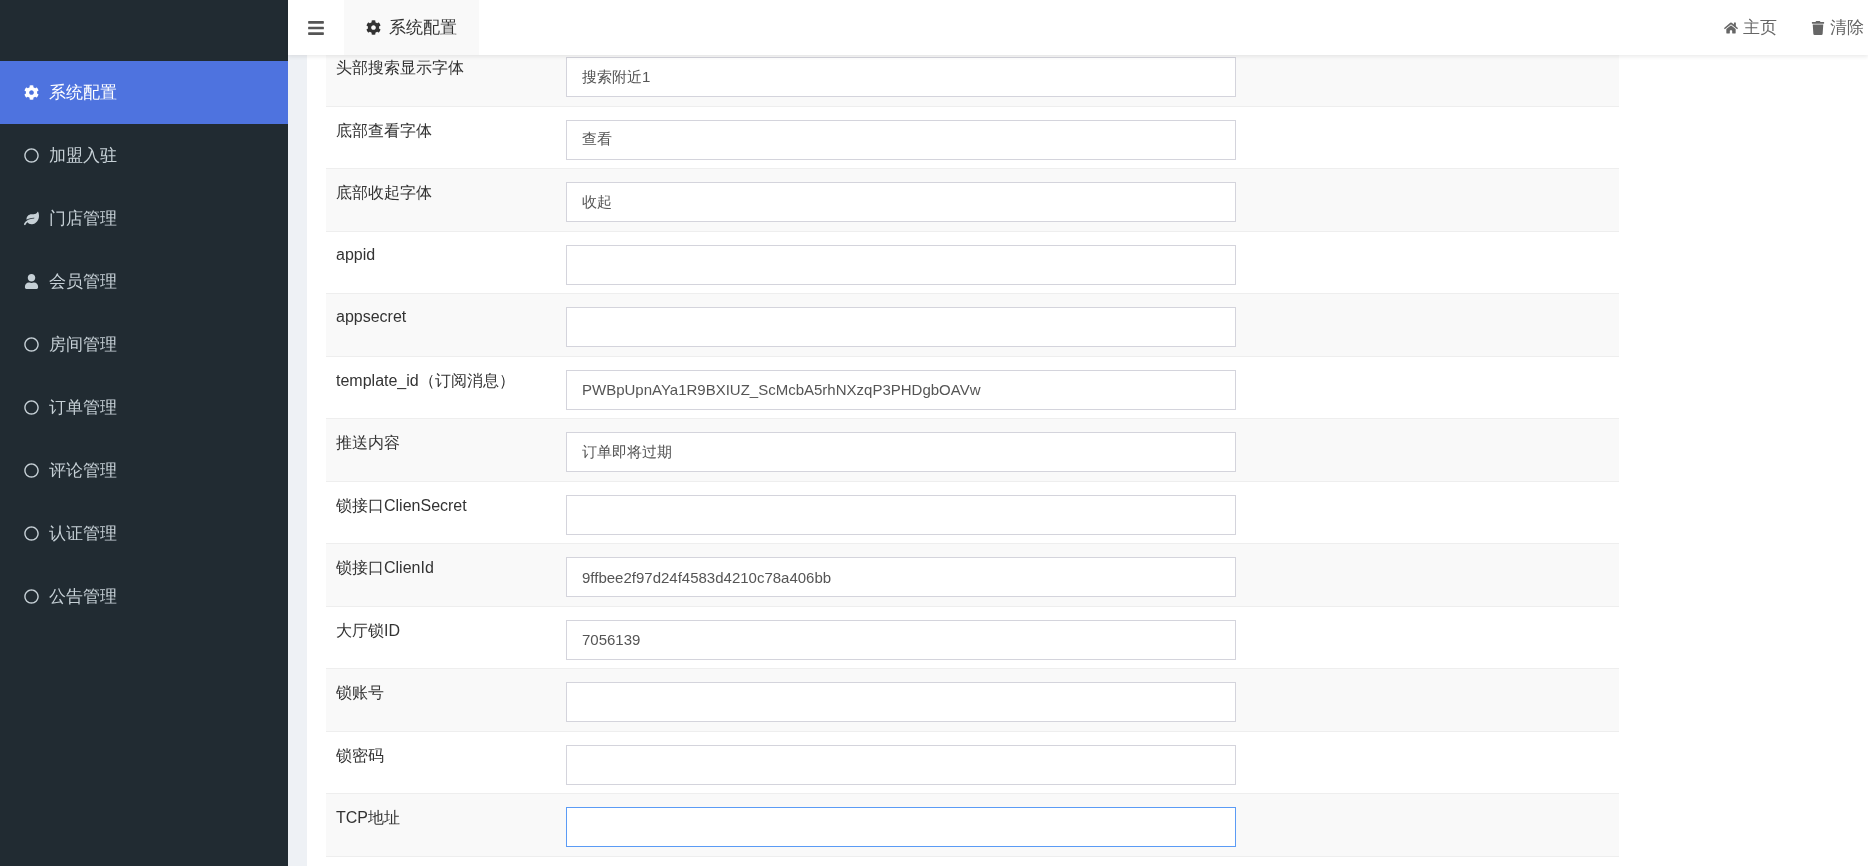 This screenshot has height=866, width=1868. I want to click on sidebar-item: 房间管理, so click(144, 344).